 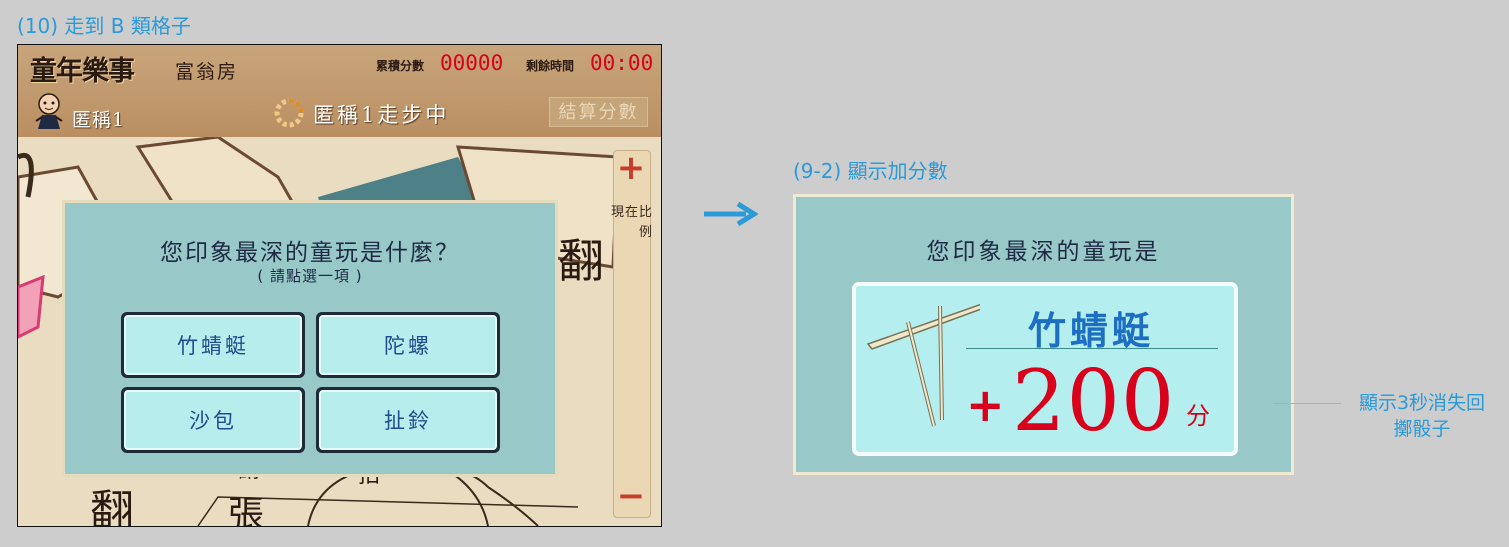 I want to click on option-button: 陀螺, so click(x=408, y=345).